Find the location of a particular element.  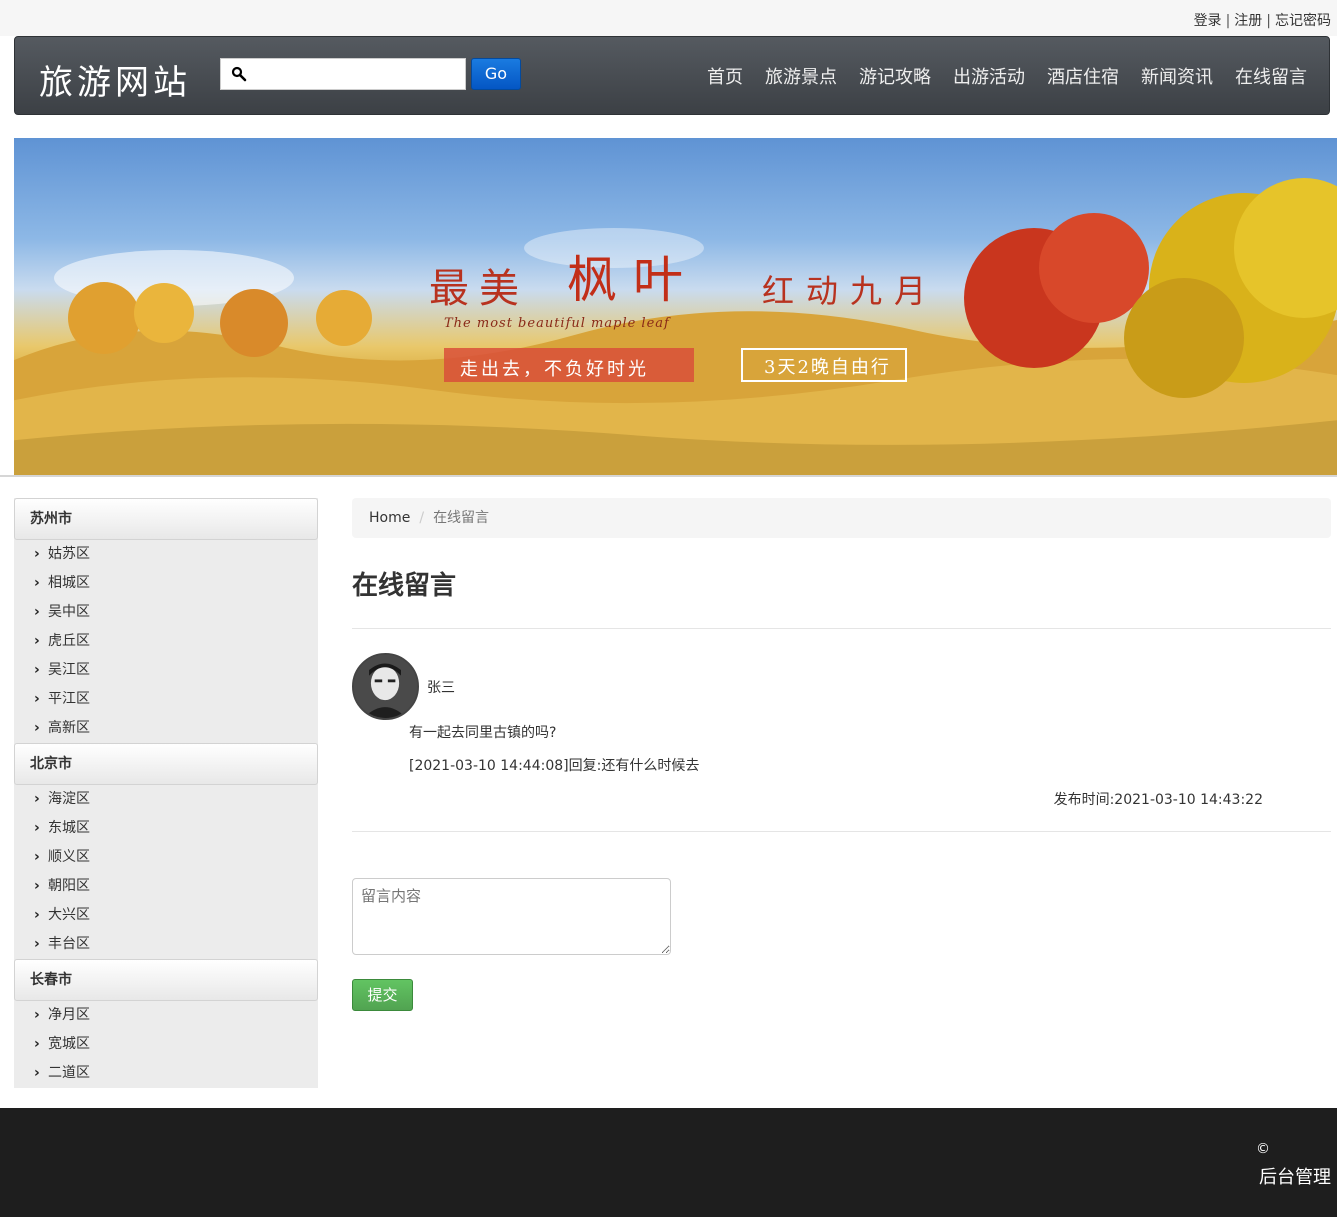

sidebar-item-dongcheng: › 东城区 is located at coordinates (166, 828).